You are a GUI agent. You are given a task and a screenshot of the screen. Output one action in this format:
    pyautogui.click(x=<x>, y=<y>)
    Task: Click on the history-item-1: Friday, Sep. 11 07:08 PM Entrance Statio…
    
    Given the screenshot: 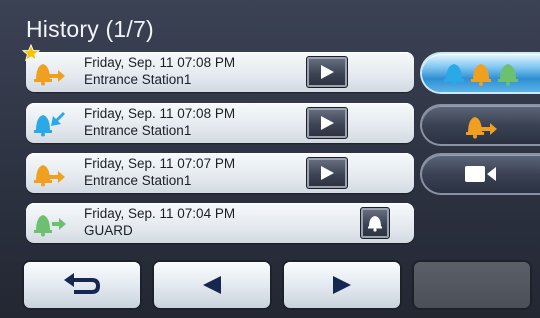 What is the action you would take?
    pyautogui.click(x=217, y=67)
    